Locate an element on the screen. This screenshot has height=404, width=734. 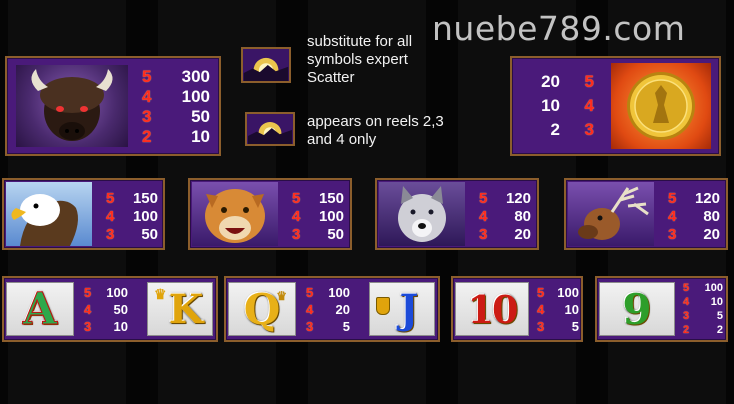
ten-payouts: 5 100 4 10 35 is located at coordinates (558, 309).